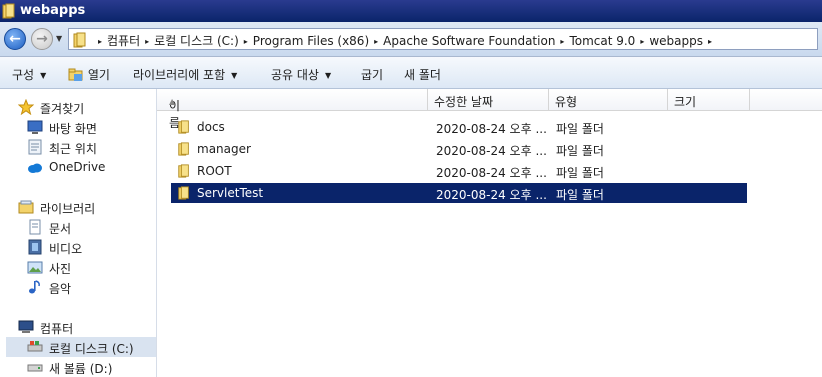 This screenshot has width=822, height=377. I want to click on breadcrumb-computer: 컴퓨터, so click(123, 41).